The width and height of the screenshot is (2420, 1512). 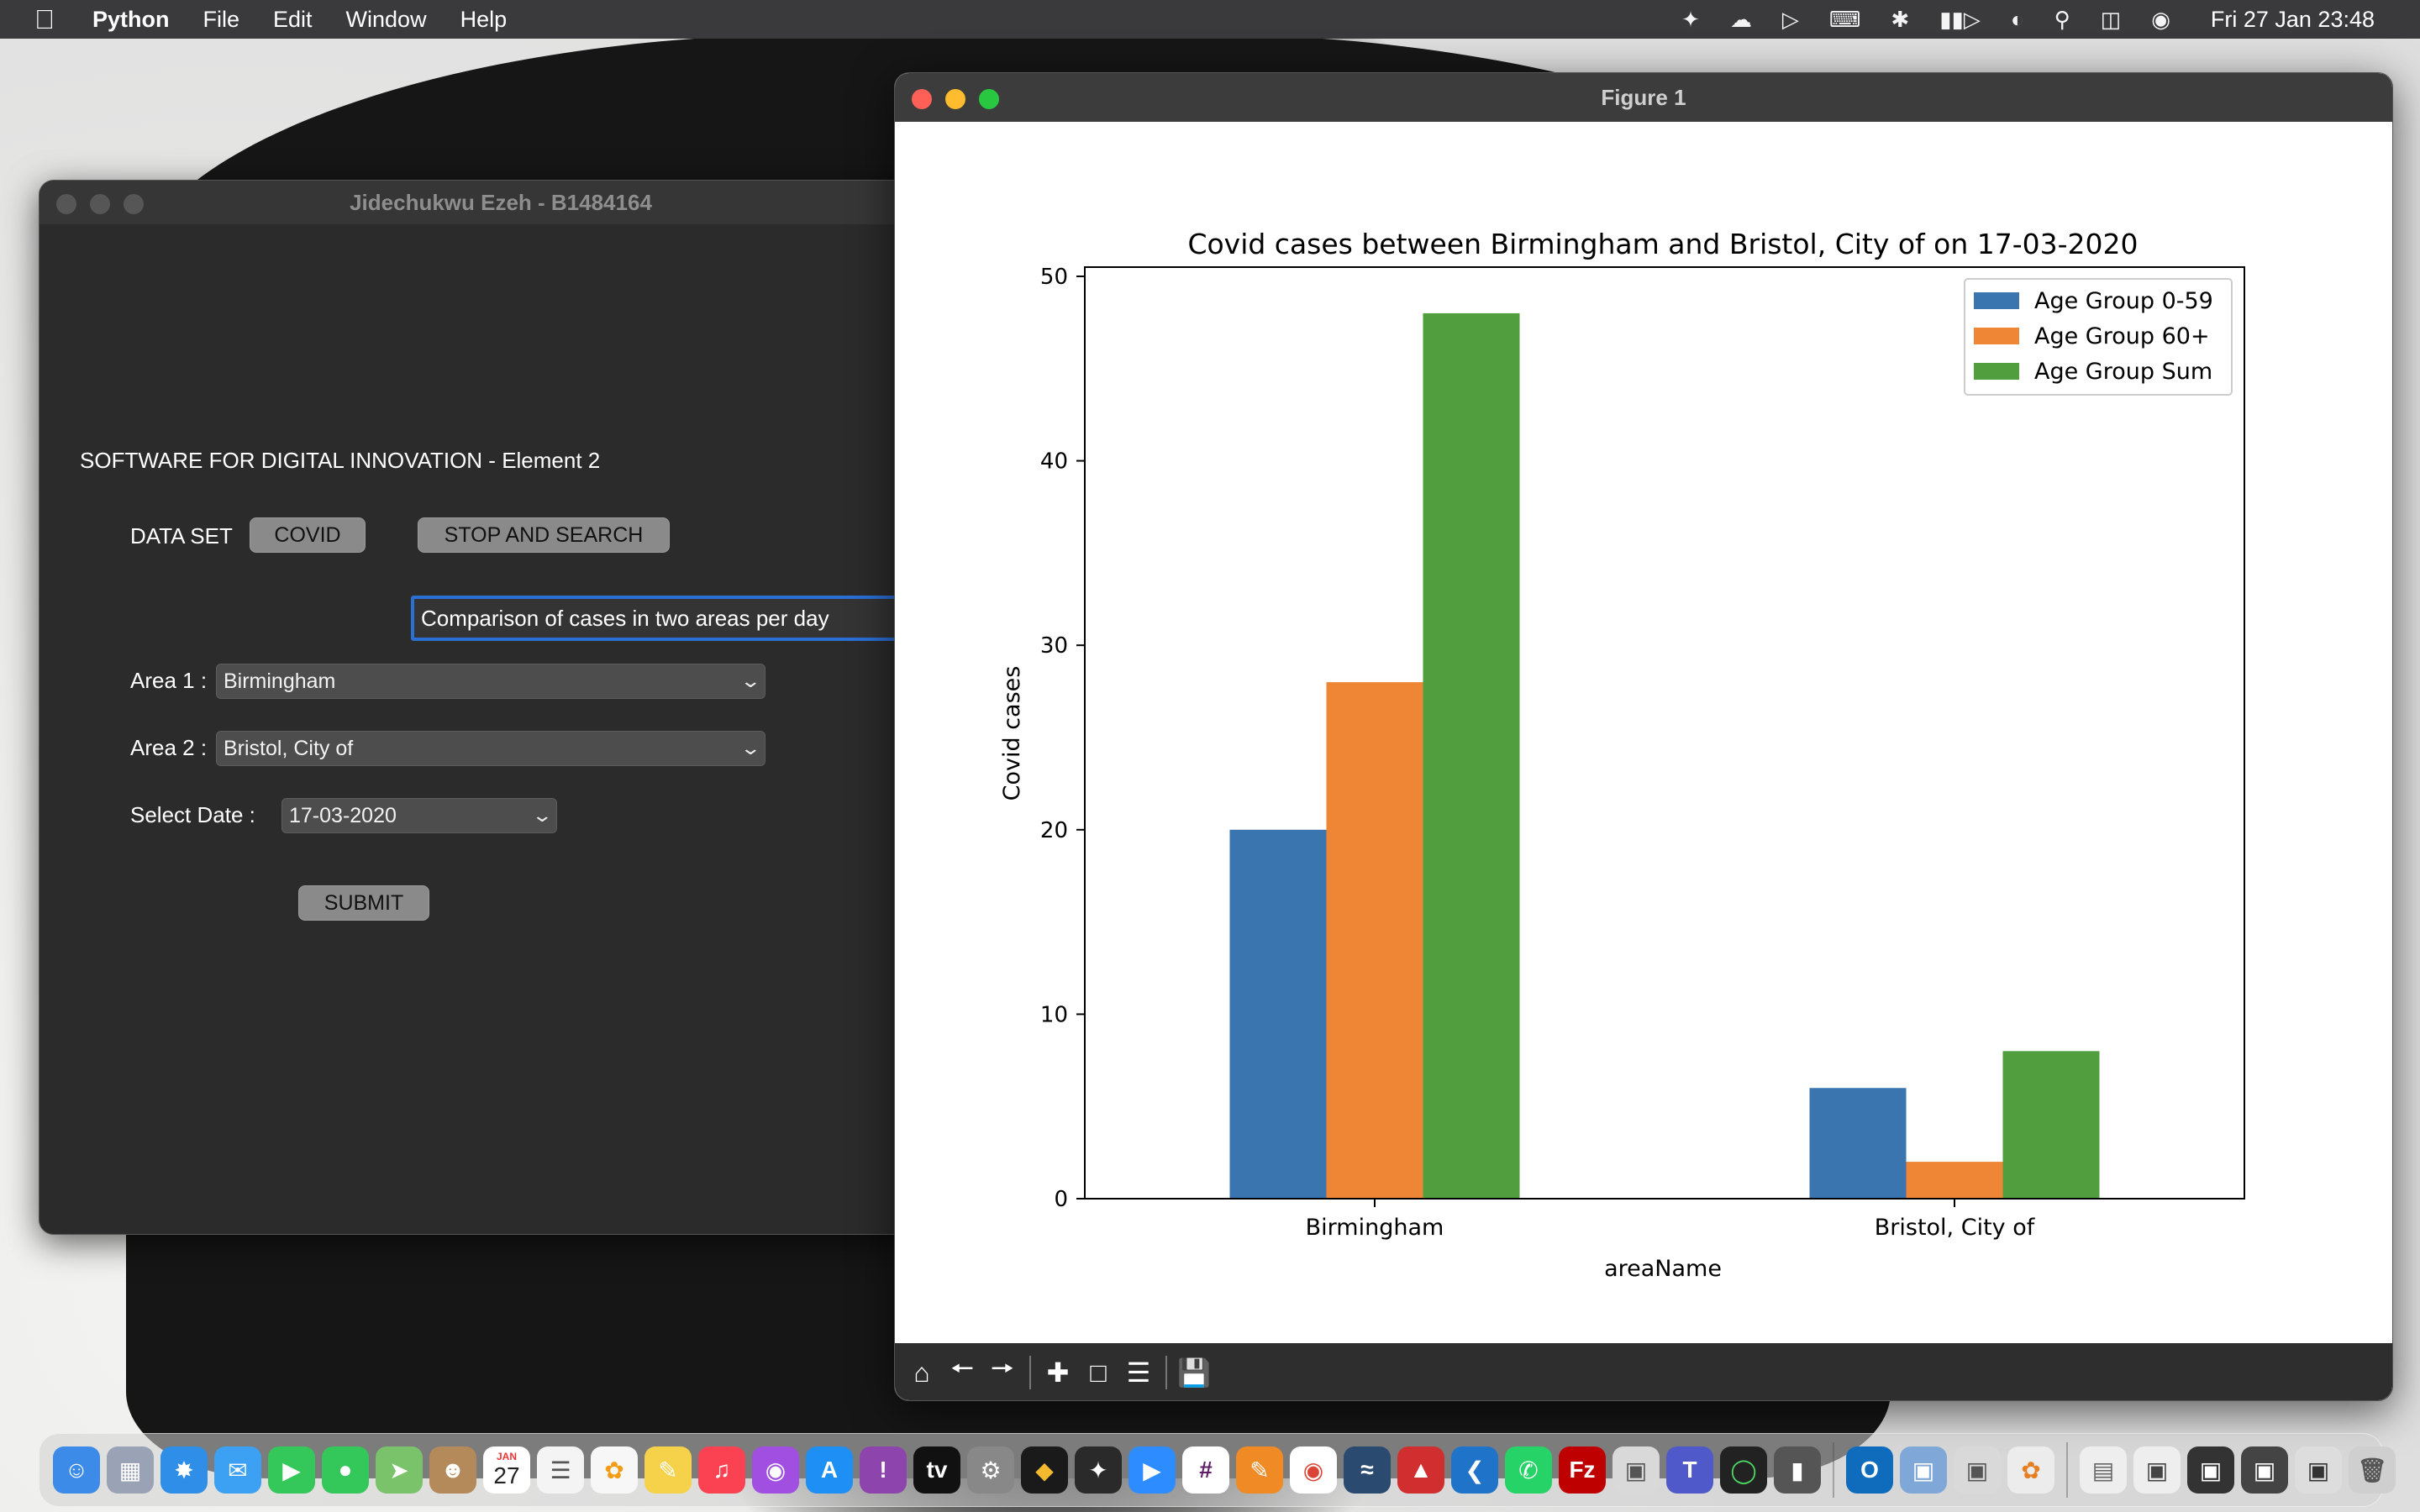 I want to click on launchpad-icon: ▦, so click(x=130, y=1470).